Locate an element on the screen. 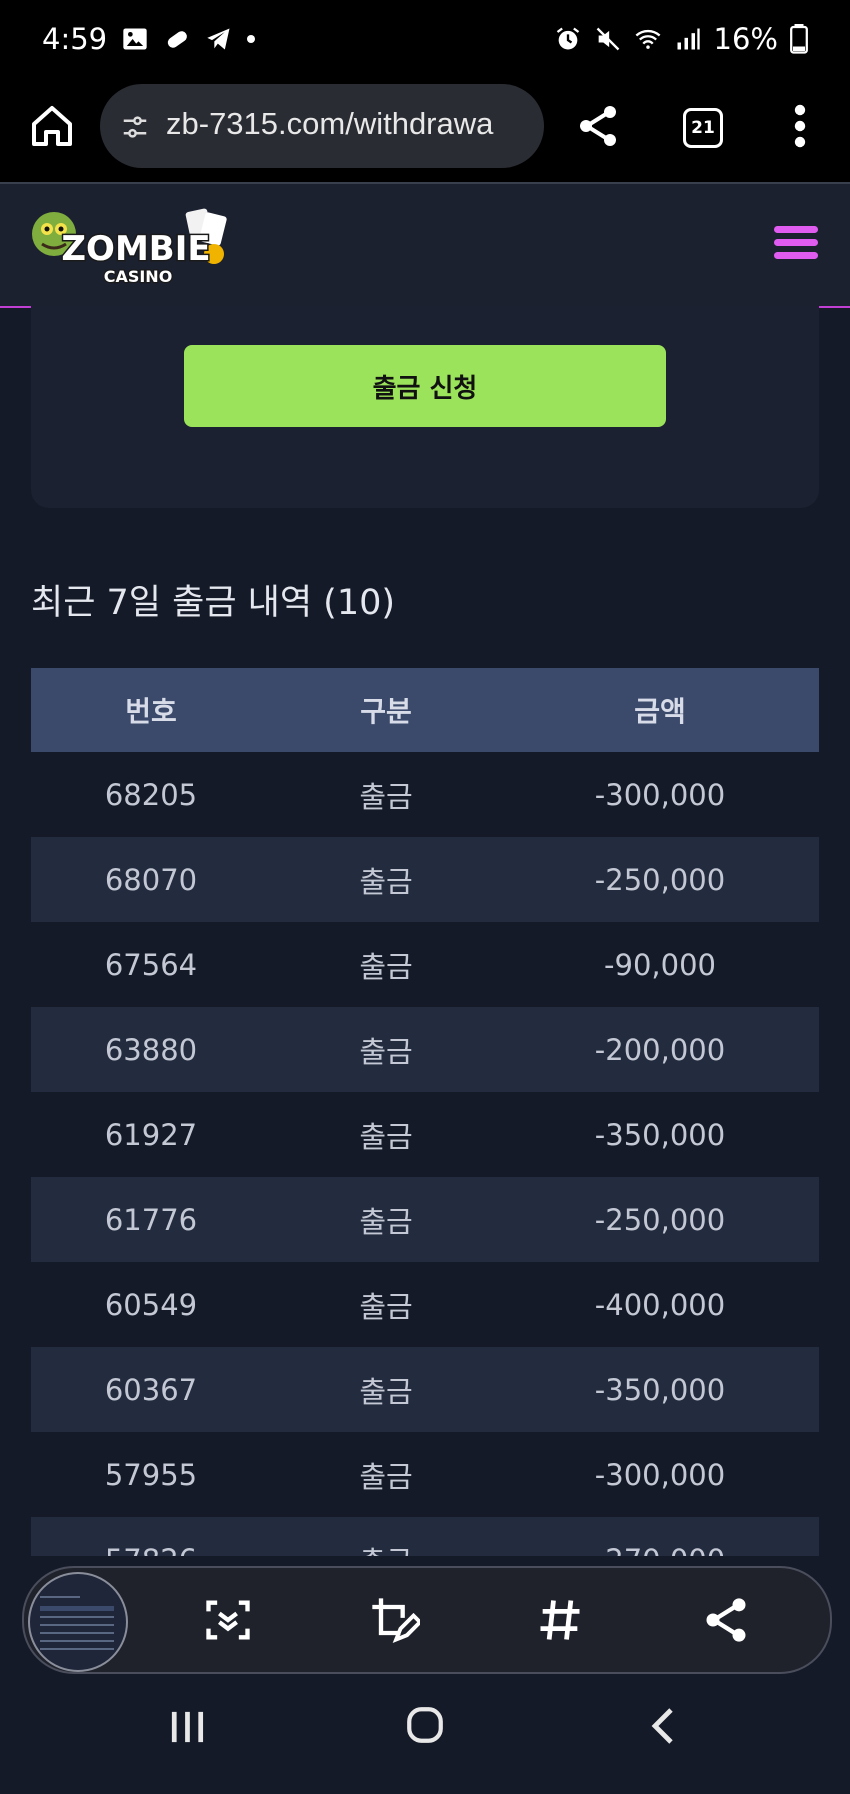 The image size is (850, 1794). table-row: 68205 출금 -300,000 is located at coordinates (425, 794).